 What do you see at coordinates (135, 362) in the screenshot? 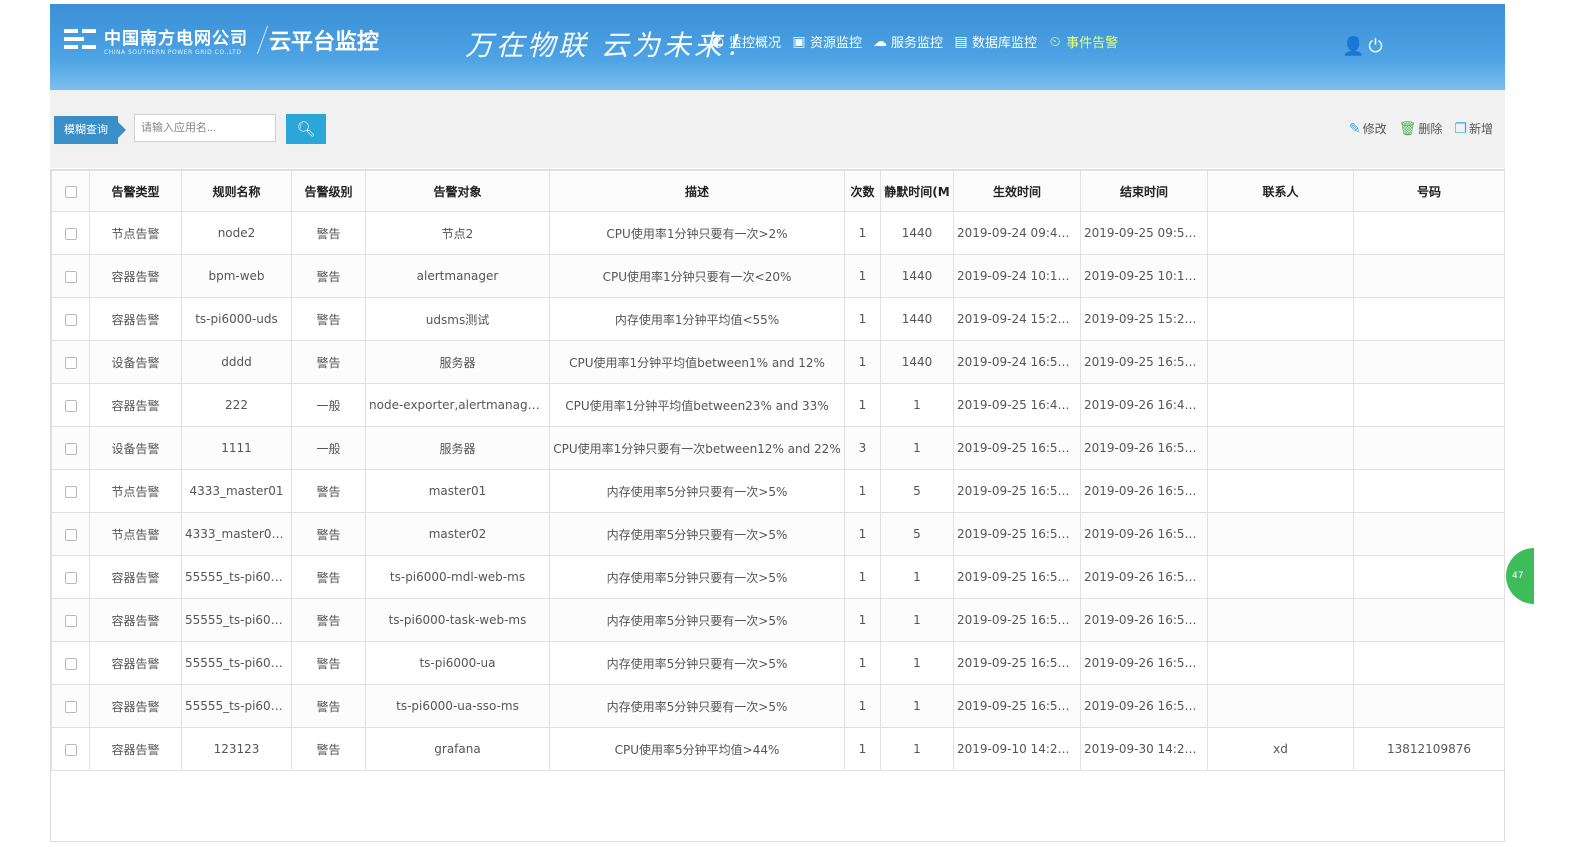
I see `table-cell: 设备告警` at bounding box center [135, 362].